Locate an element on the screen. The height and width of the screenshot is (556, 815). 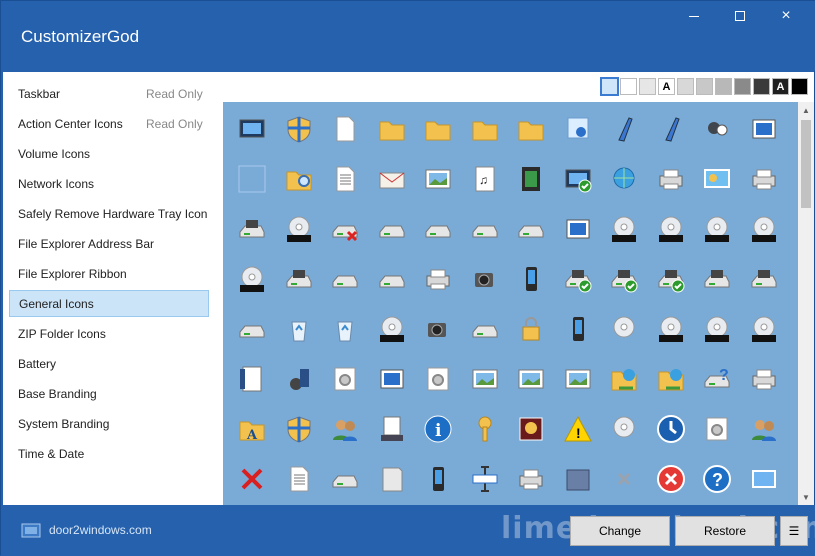
recycle-empty-icon is located at coordinates (299, 329).